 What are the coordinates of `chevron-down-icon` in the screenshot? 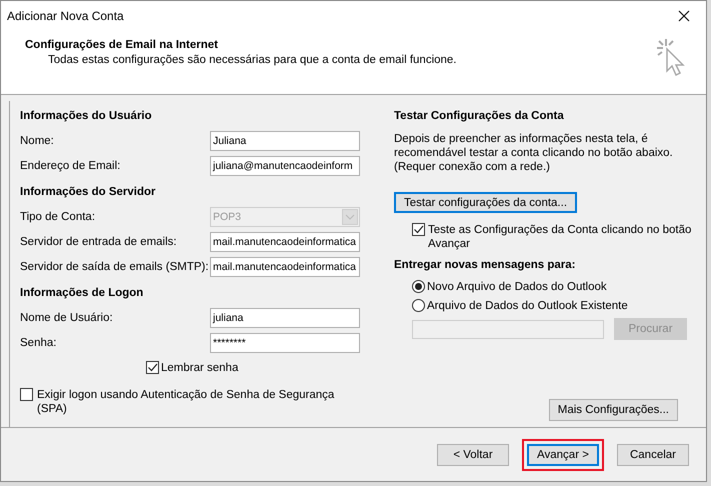 It's located at (350, 216).